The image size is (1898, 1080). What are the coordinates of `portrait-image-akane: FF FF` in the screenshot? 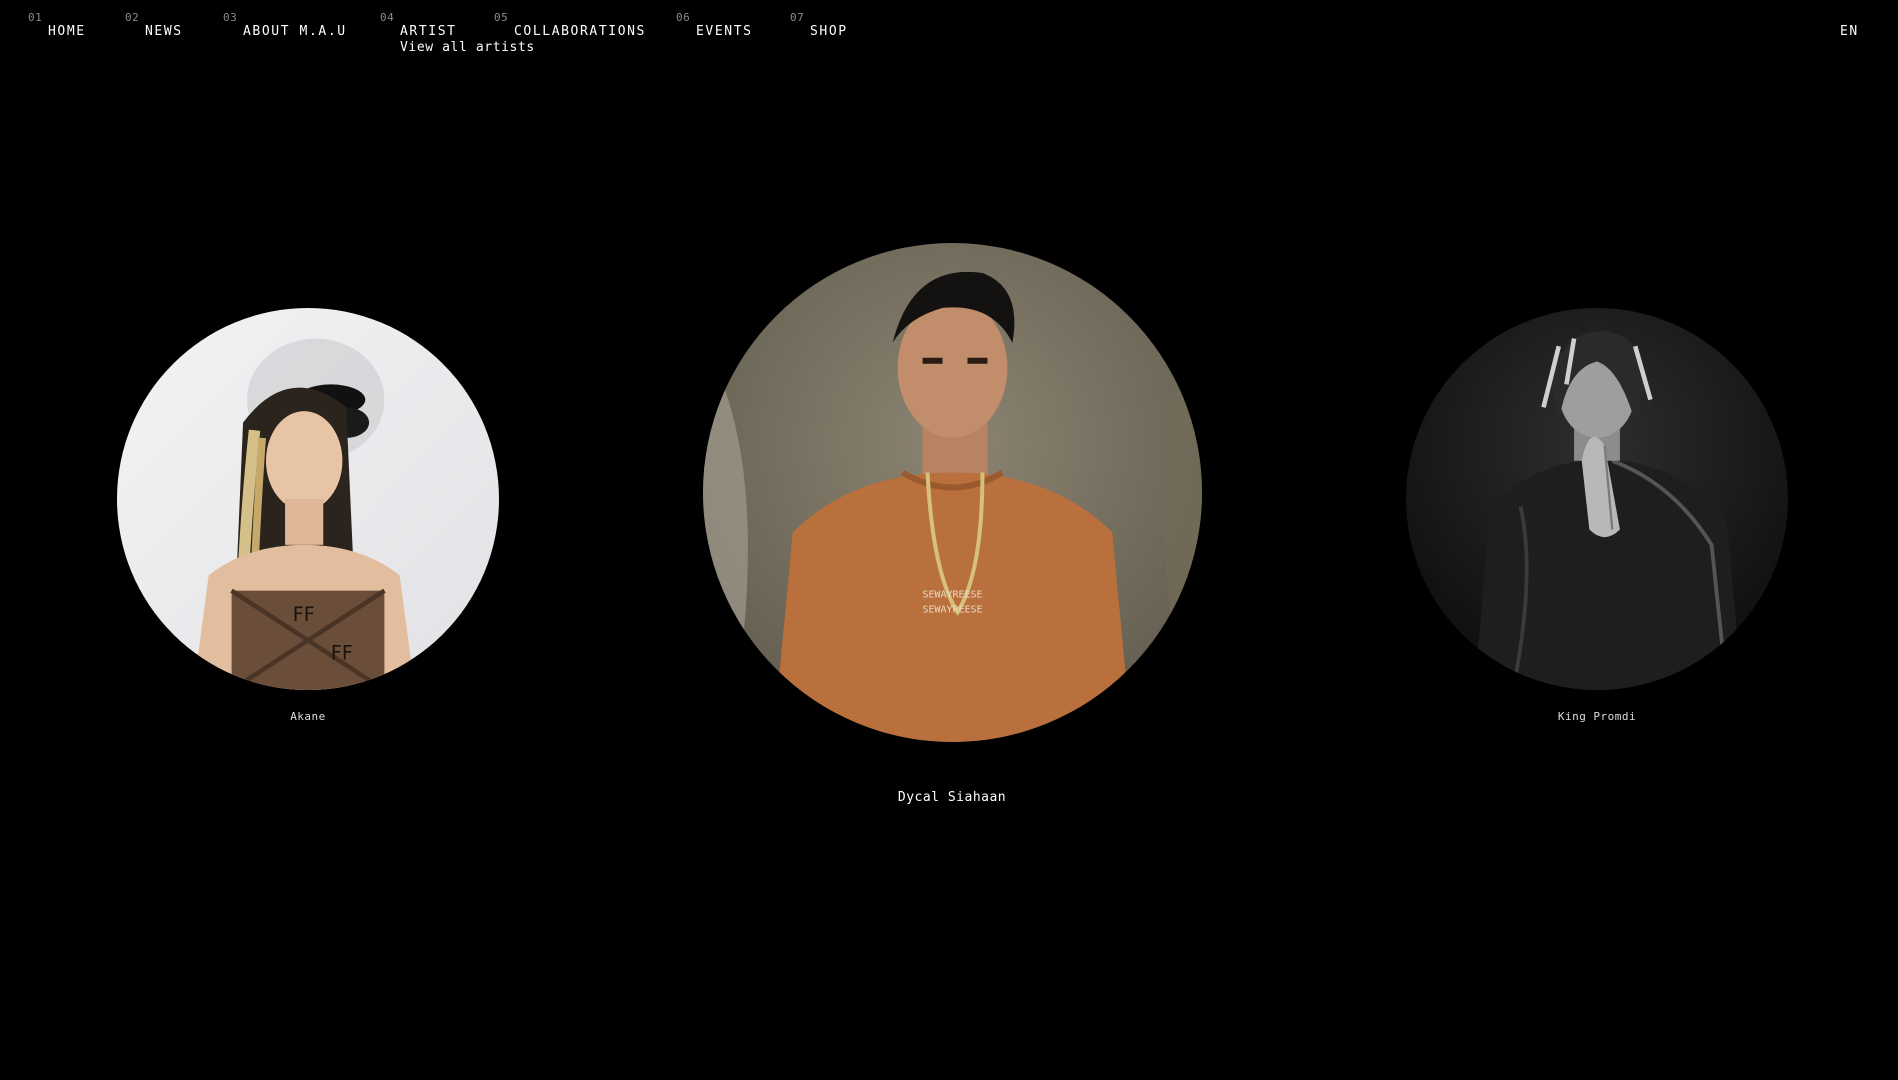 It's located at (308, 499).